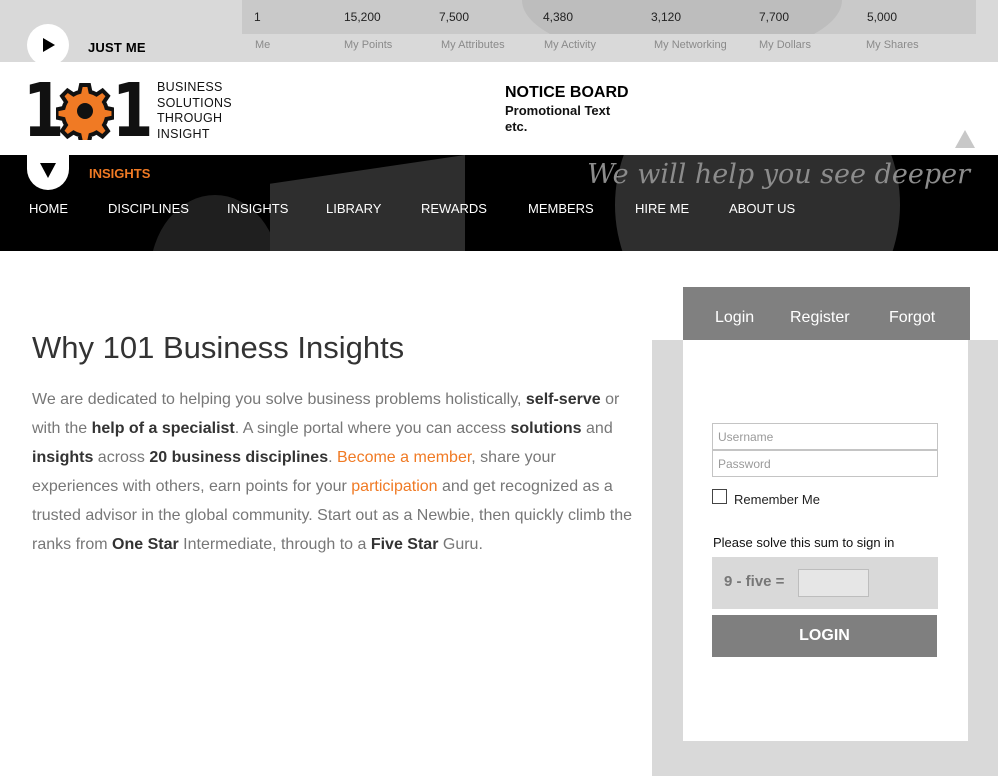 Image resolution: width=998 pixels, height=776 pixels. Describe the element at coordinates (133, 111) in the screenshot. I see `logo-digit-right: 1` at that location.